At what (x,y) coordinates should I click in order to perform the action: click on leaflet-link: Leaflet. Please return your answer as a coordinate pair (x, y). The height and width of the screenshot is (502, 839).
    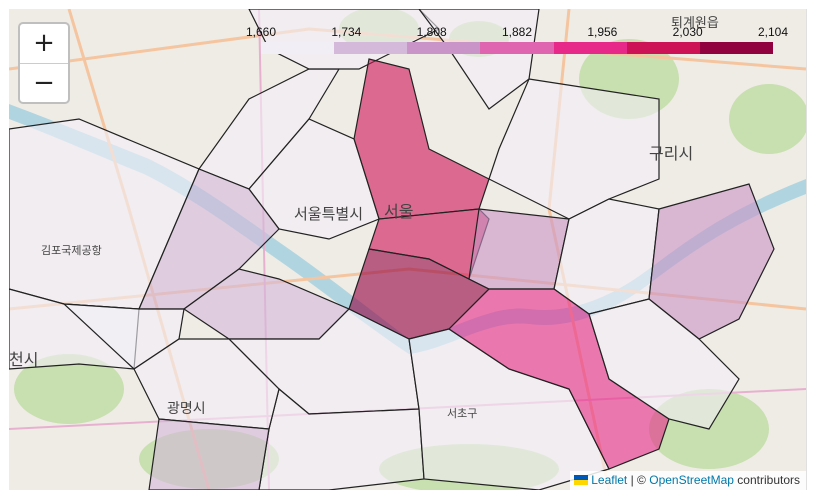
    Looking at the image, I should click on (609, 480).